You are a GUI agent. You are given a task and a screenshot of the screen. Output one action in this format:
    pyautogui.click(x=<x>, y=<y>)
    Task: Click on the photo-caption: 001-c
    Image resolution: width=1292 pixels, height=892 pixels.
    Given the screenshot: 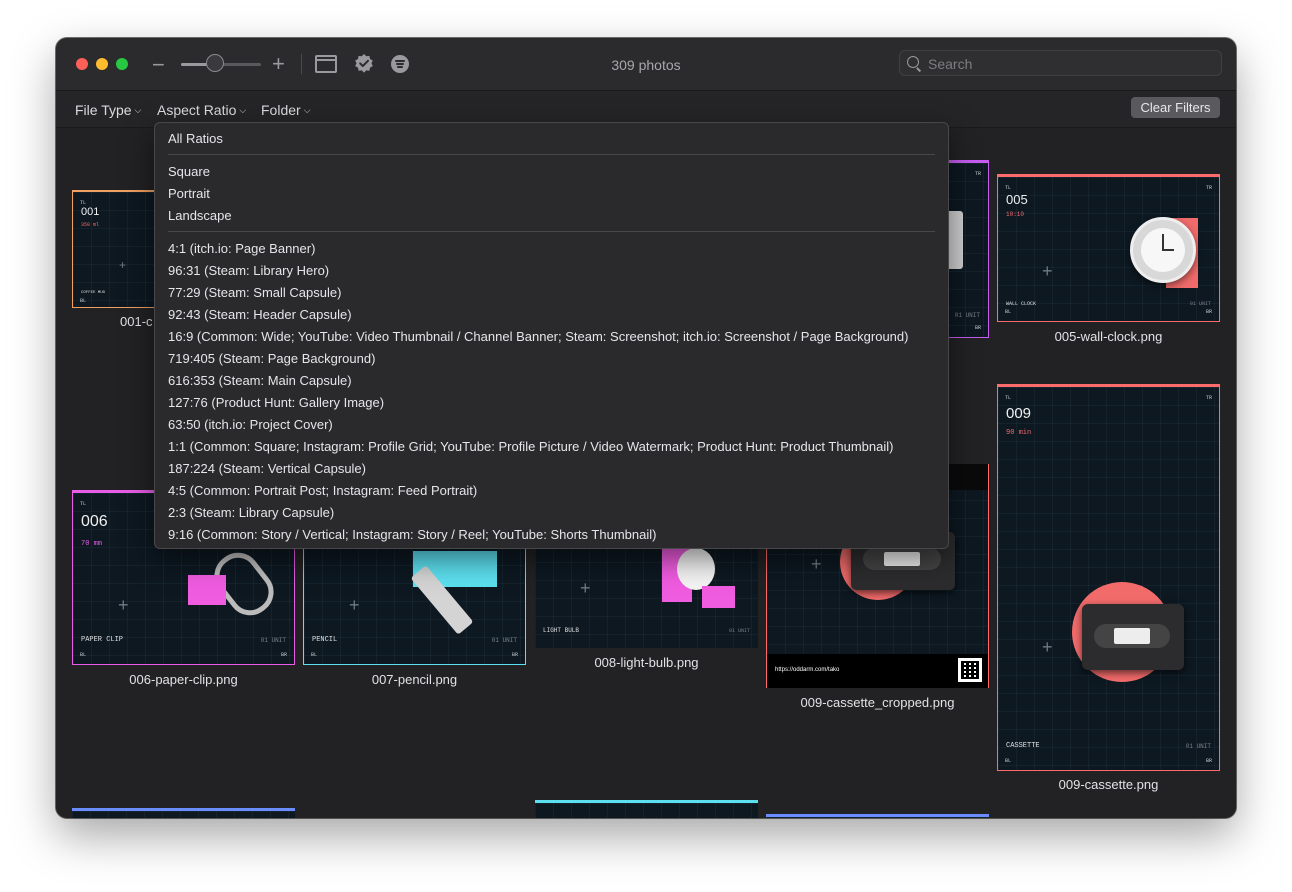 What is the action you would take?
    pyautogui.click(x=136, y=321)
    